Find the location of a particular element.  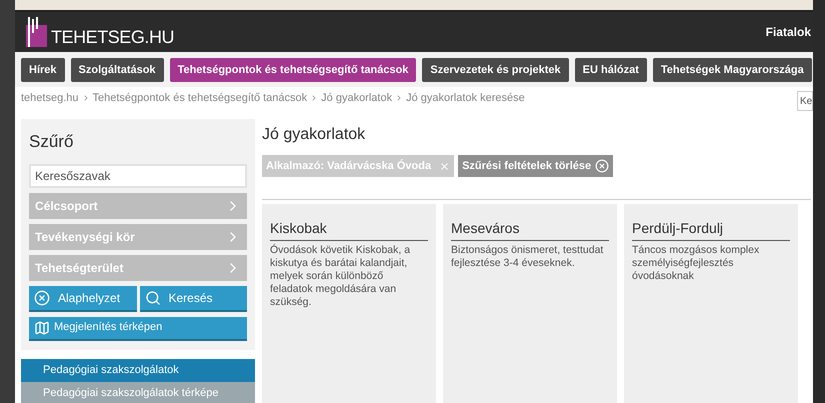

search-button: Keresés is located at coordinates (193, 299).